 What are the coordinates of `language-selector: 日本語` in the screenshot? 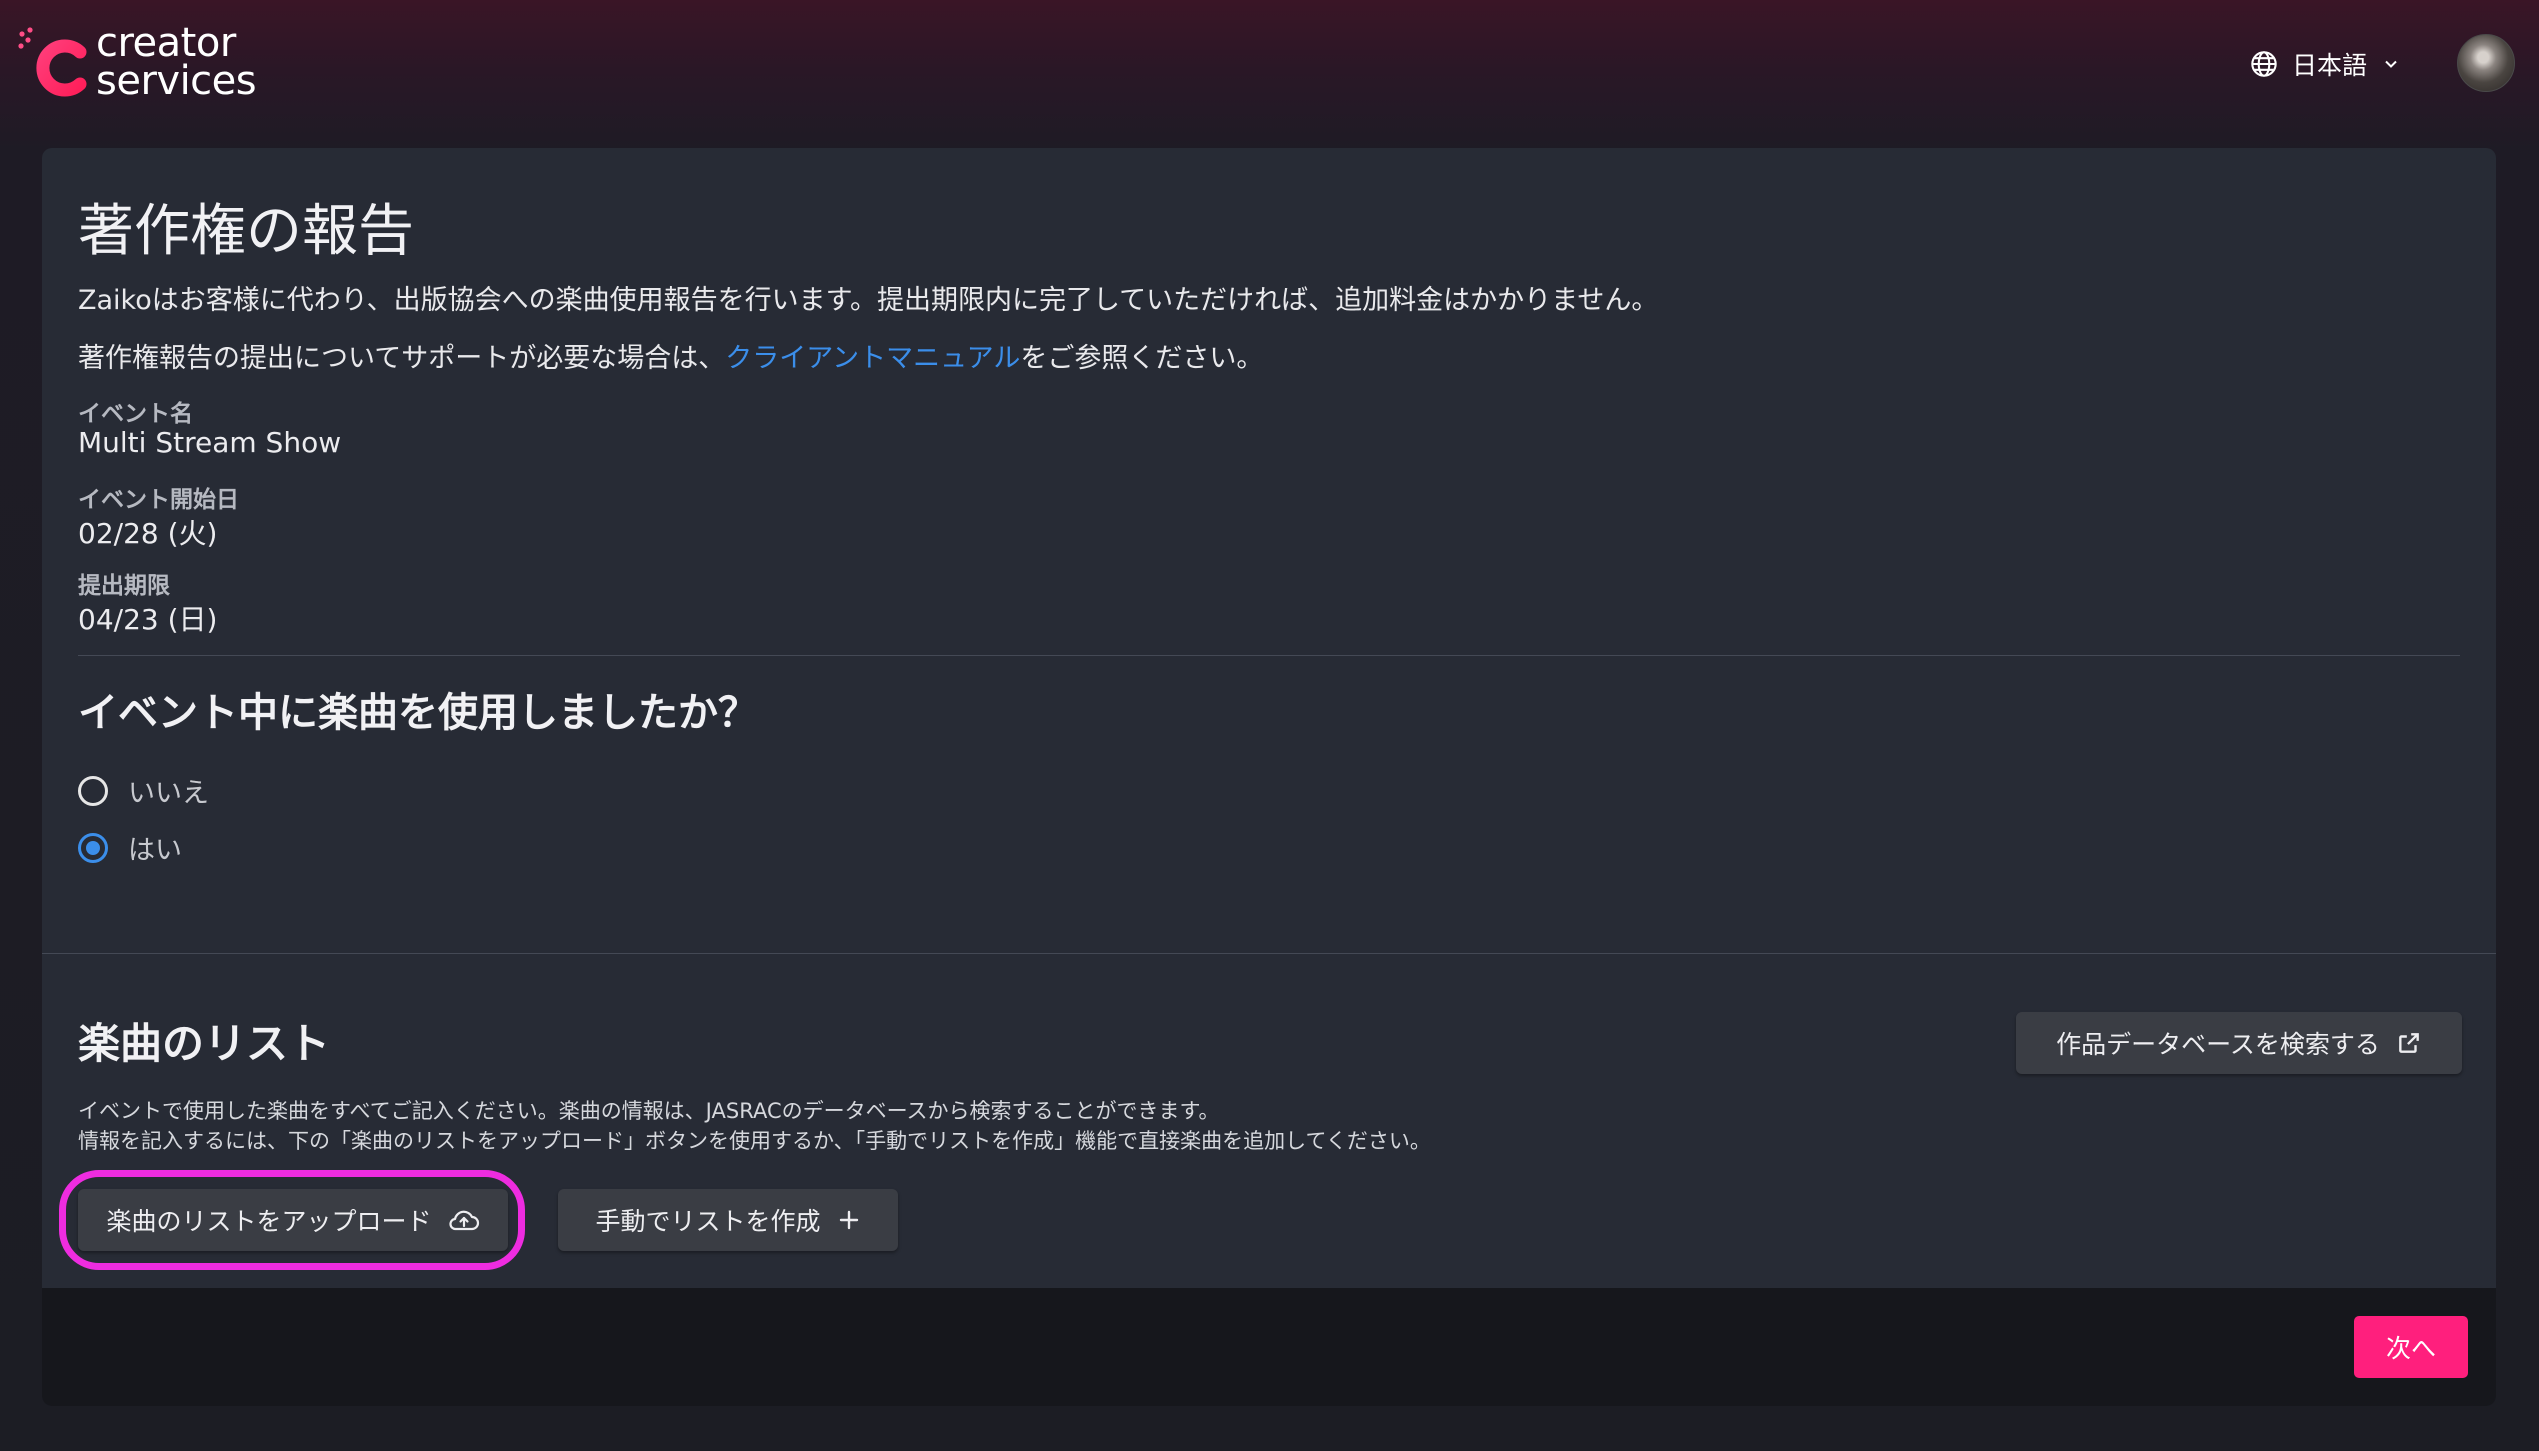 It's located at (2325, 64).